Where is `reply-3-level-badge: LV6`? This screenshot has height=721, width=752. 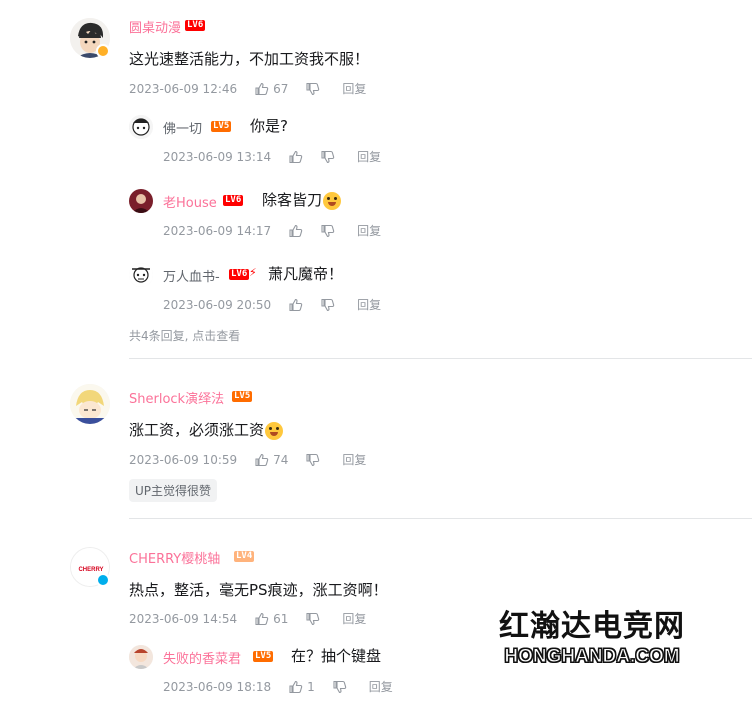 reply-3-level-badge: LV6 is located at coordinates (239, 274).